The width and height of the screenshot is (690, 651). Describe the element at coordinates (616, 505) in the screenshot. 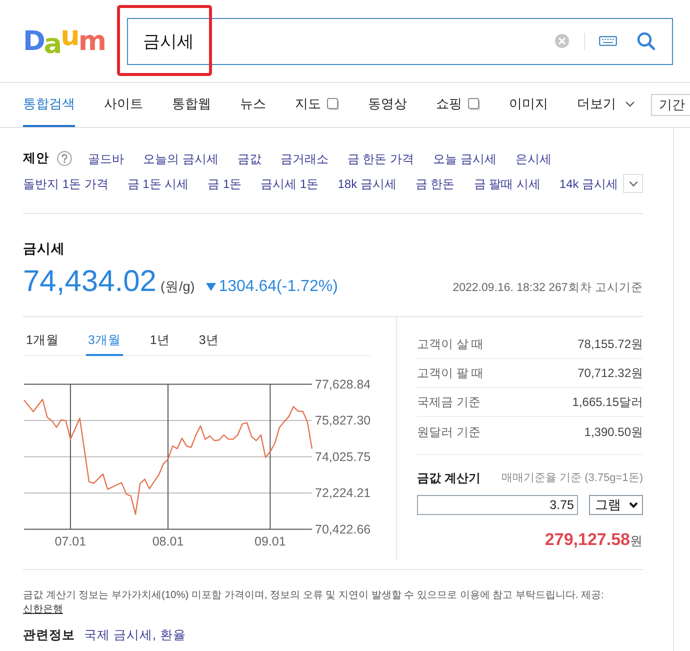

I see `unit-select: 그램` at that location.